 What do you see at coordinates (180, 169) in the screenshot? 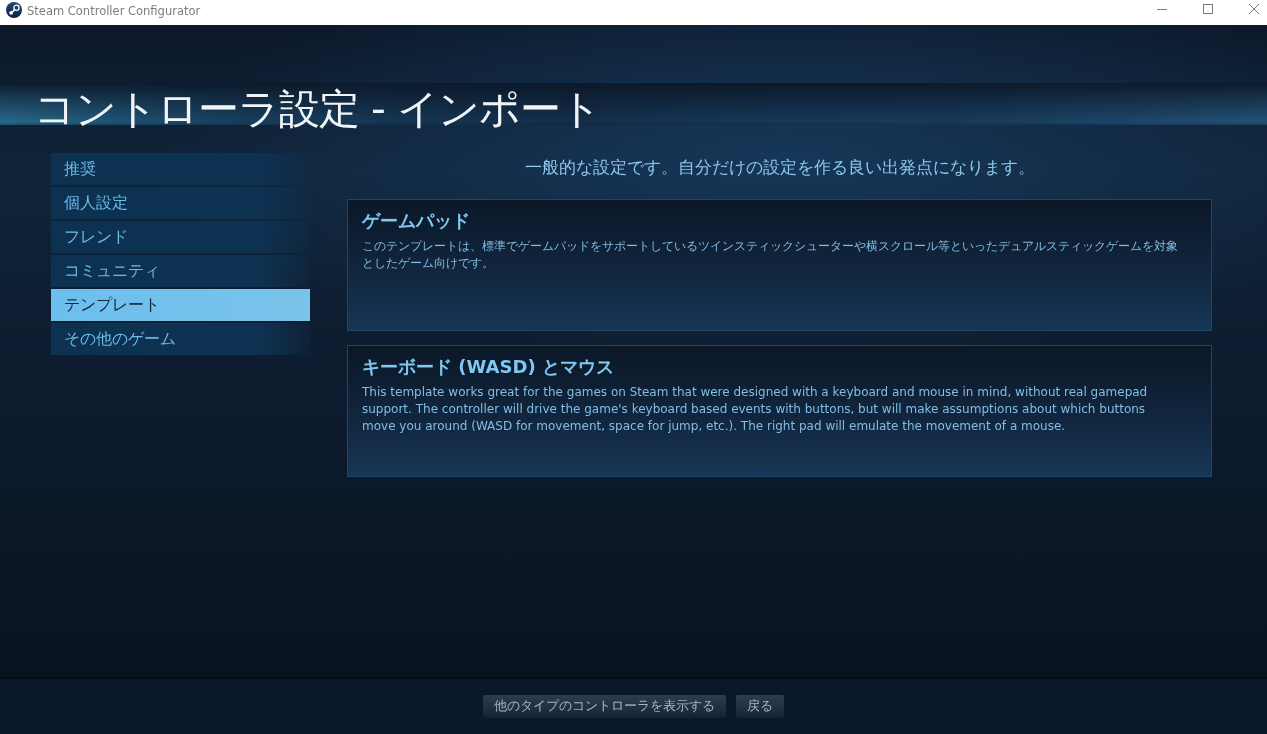
I see `sidebar-item: 推奨` at bounding box center [180, 169].